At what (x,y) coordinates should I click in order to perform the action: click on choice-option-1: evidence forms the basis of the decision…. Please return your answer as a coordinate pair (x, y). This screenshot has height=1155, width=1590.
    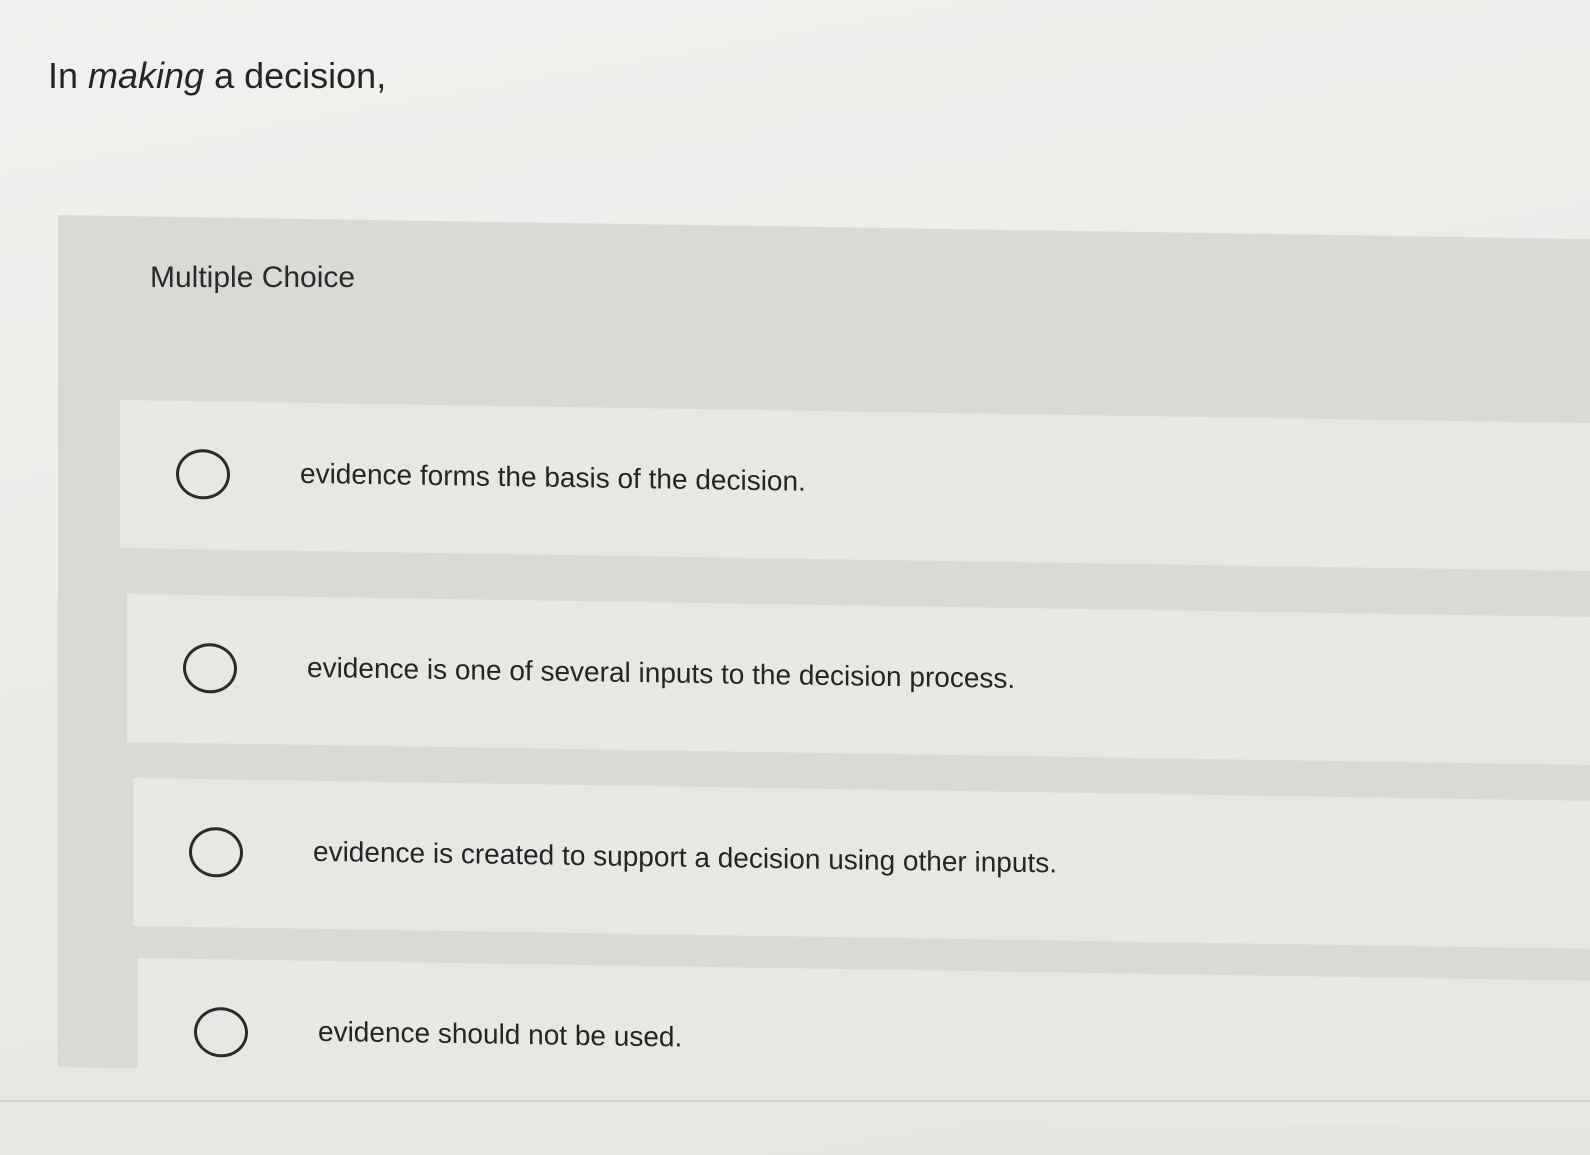
    Looking at the image, I should click on (855, 486).